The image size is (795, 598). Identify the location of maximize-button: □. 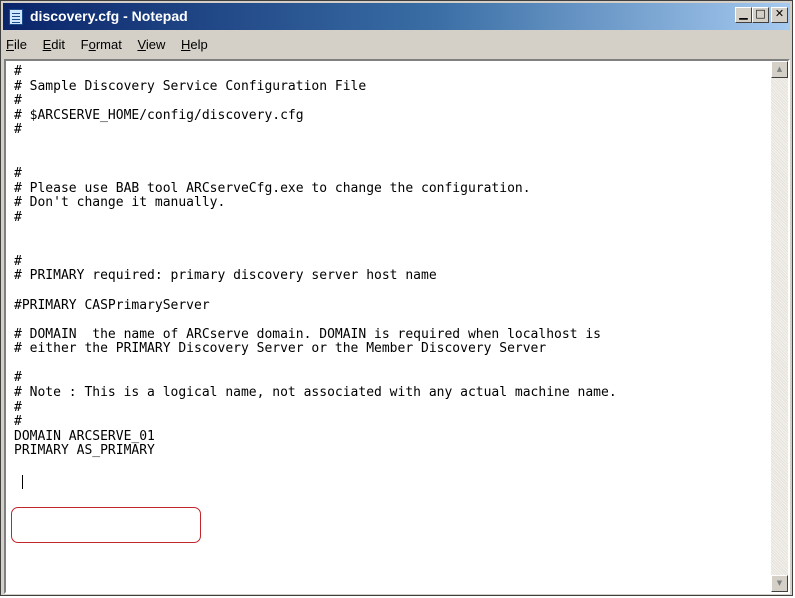
(760, 15).